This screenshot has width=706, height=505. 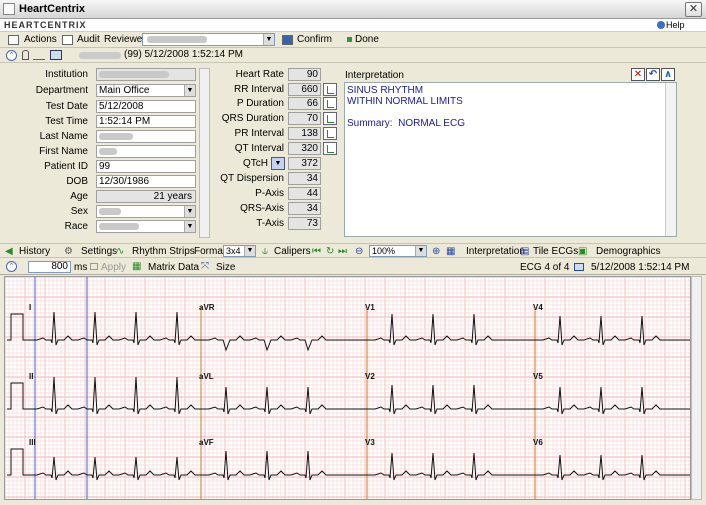 What do you see at coordinates (225, 267) in the screenshot?
I see `size-button: Size` at bounding box center [225, 267].